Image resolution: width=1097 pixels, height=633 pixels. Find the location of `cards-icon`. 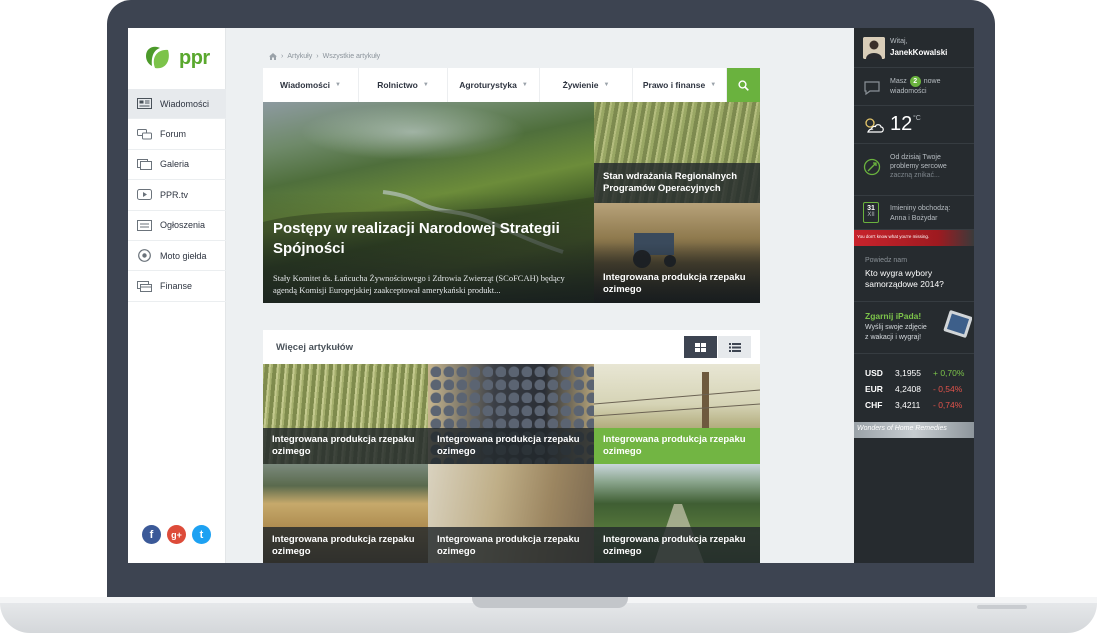

cards-icon is located at coordinates (144, 286).